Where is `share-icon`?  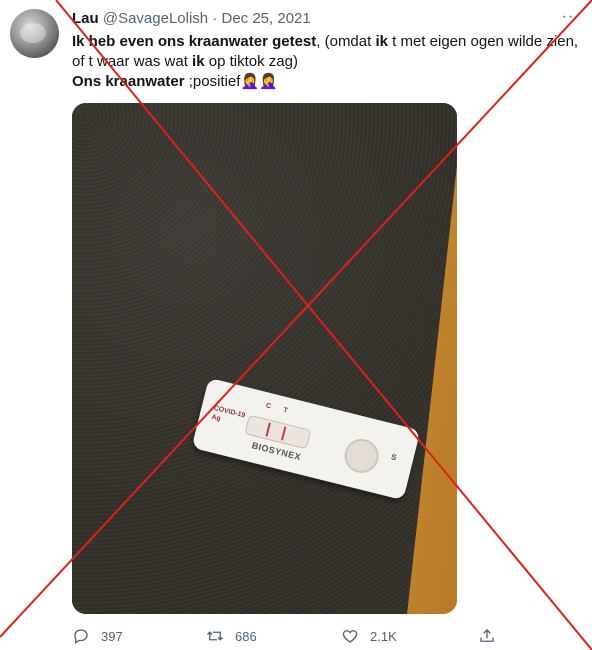
share-icon is located at coordinates (487, 635).